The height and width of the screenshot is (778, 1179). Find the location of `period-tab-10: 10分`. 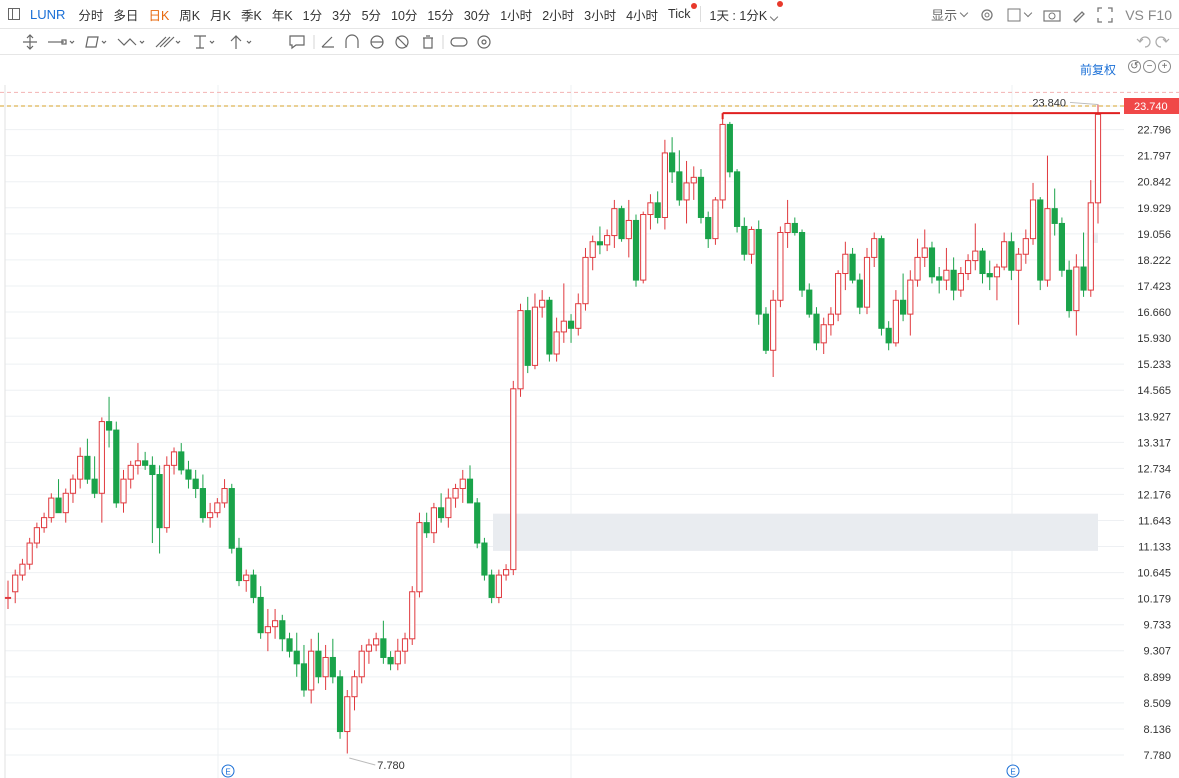

period-tab-10: 10分 is located at coordinates (404, 14).